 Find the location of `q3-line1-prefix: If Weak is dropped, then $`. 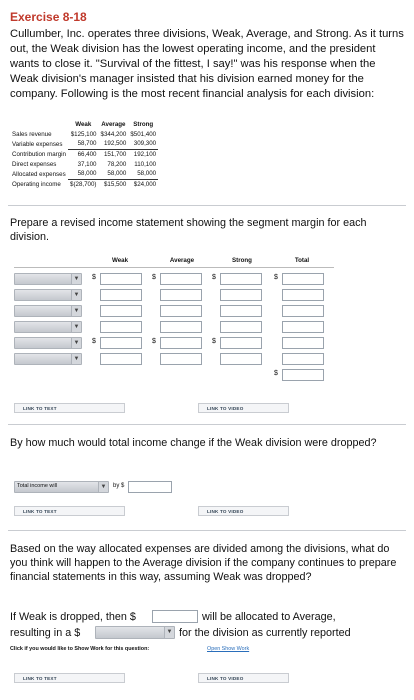

q3-line1-prefix: If Weak is dropped, then $ is located at coordinates (73, 617).